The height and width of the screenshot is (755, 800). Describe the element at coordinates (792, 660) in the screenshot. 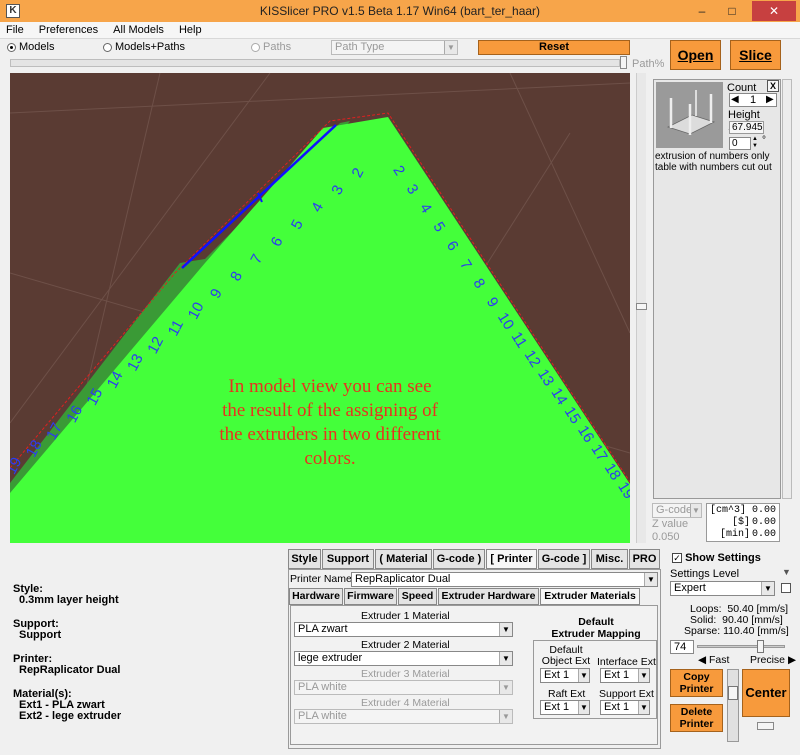

I see `arrow-right-icon: ▶` at that location.